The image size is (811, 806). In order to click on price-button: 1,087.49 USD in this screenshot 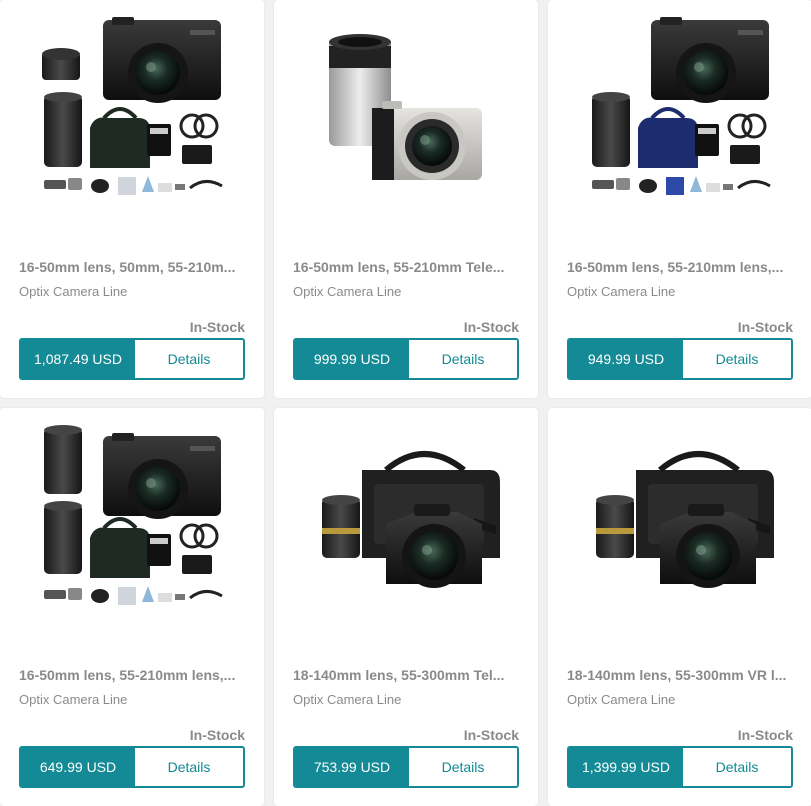, I will do `click(78, 359)`.